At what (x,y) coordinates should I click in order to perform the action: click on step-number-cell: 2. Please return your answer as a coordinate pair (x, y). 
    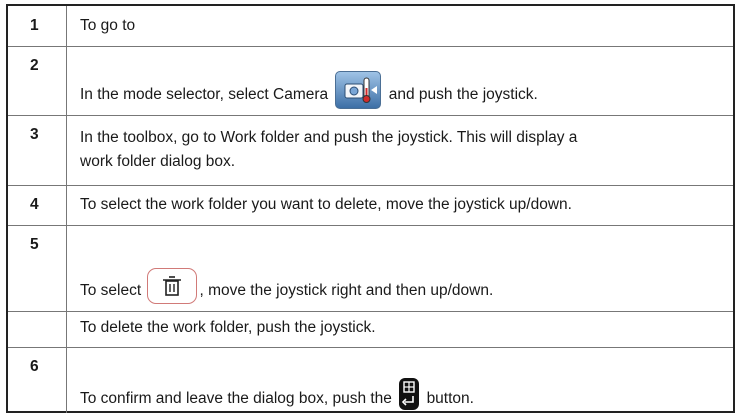
    Looking at the image, I should click on (37, 80).